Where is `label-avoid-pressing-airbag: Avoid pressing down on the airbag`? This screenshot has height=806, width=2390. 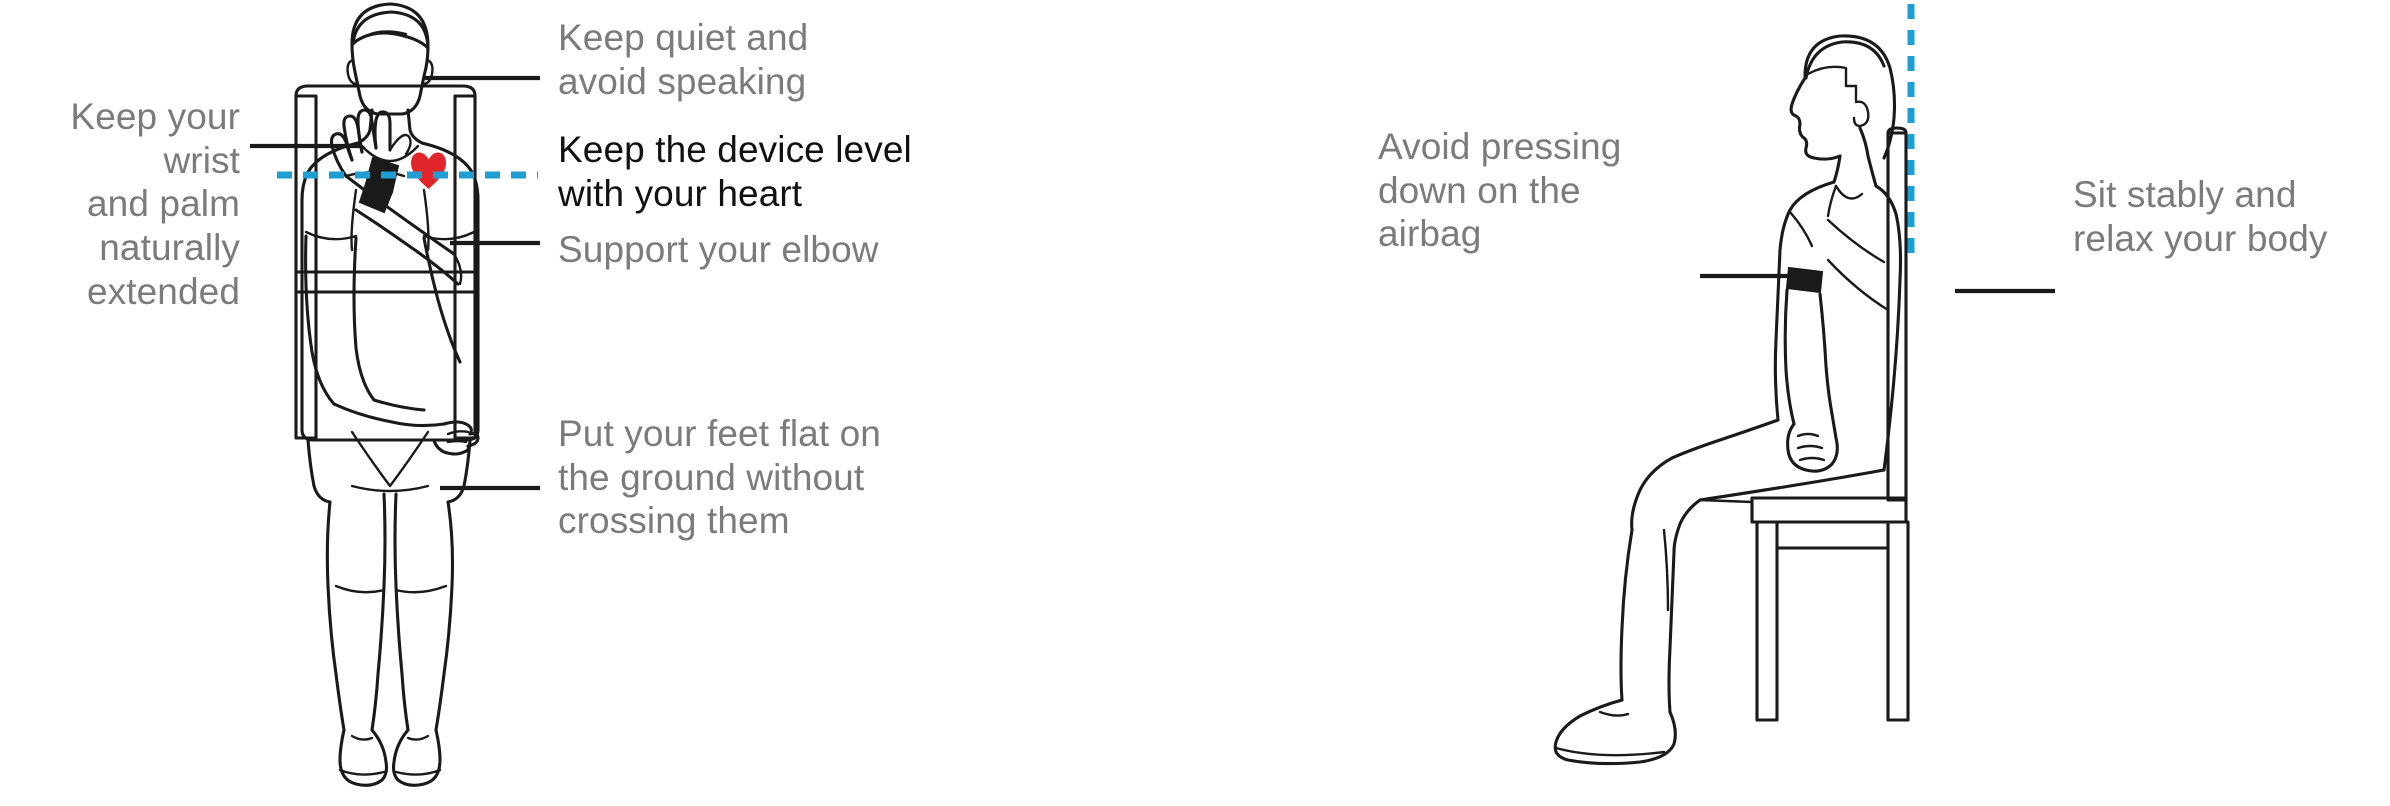 label-avoid-pressing-airbag: Avoid pressing down on the airbag is located at coordinates (1500, 190).